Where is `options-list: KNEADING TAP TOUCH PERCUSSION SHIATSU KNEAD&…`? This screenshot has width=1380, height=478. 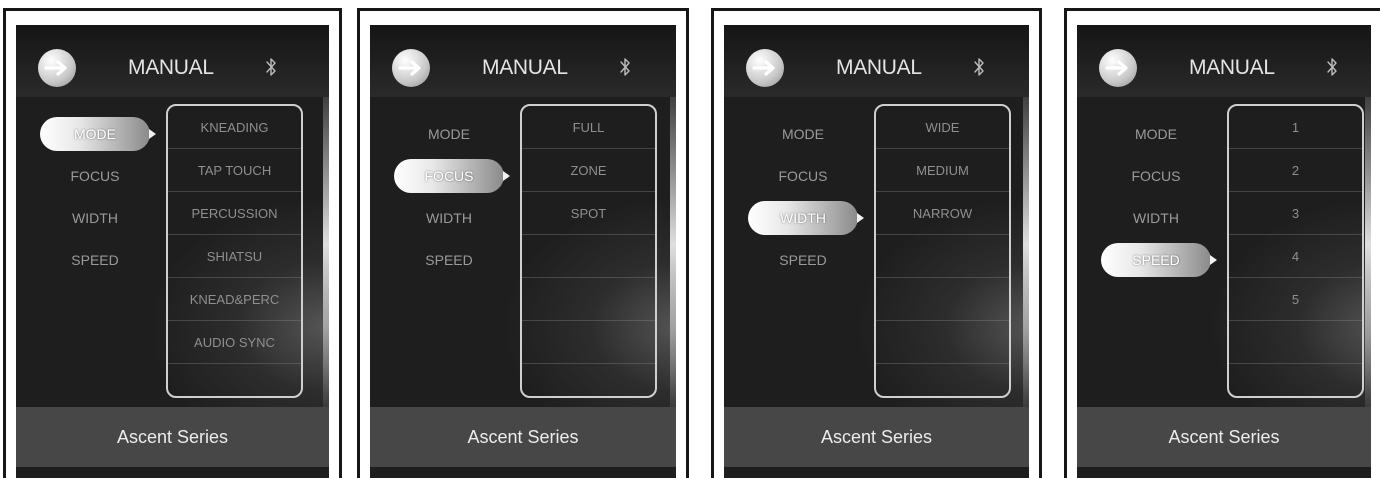 options-list: KNEADING TAP TOUCH PERCUSSION SHIATSU KNEAD&… is located at coordinates (234, 251).